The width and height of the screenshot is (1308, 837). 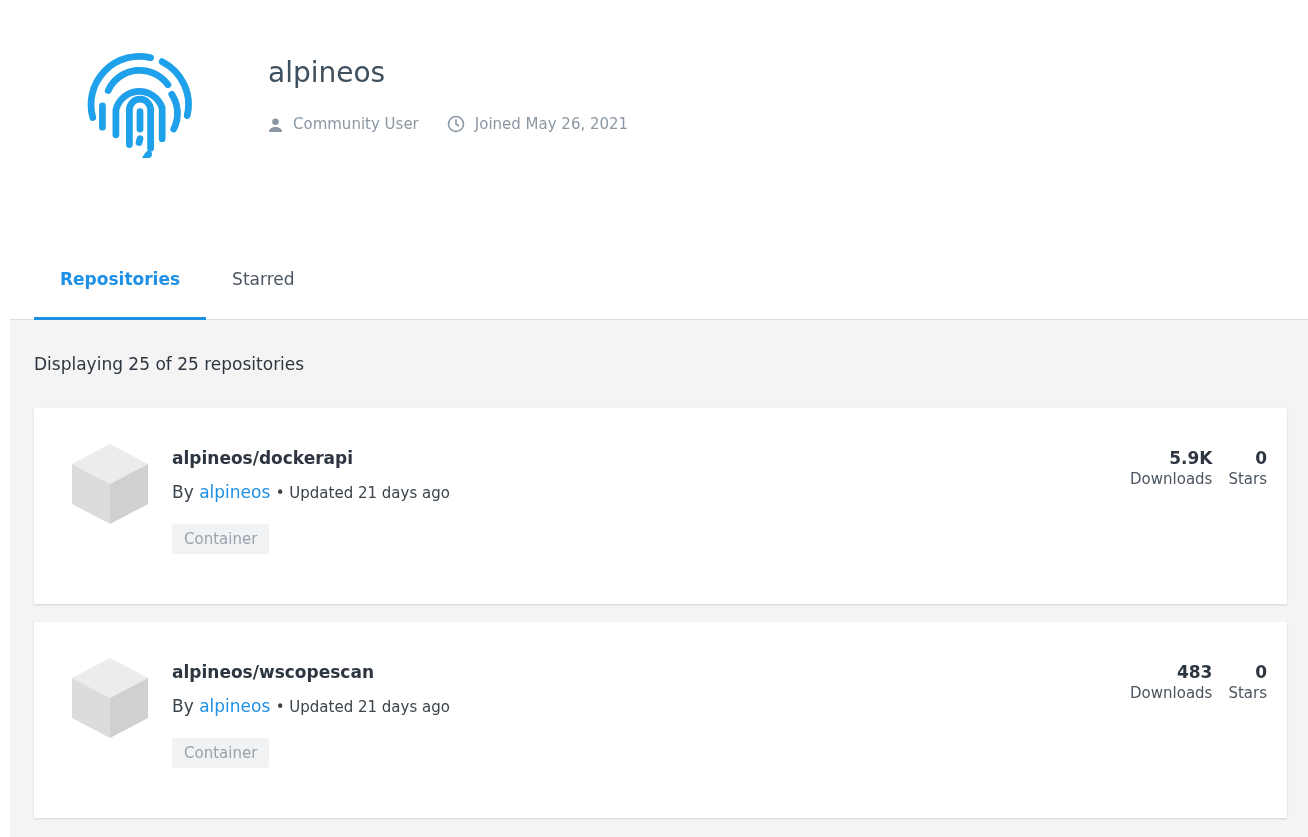 I want to click on role-label: Community User, so click(x=356, y=124).